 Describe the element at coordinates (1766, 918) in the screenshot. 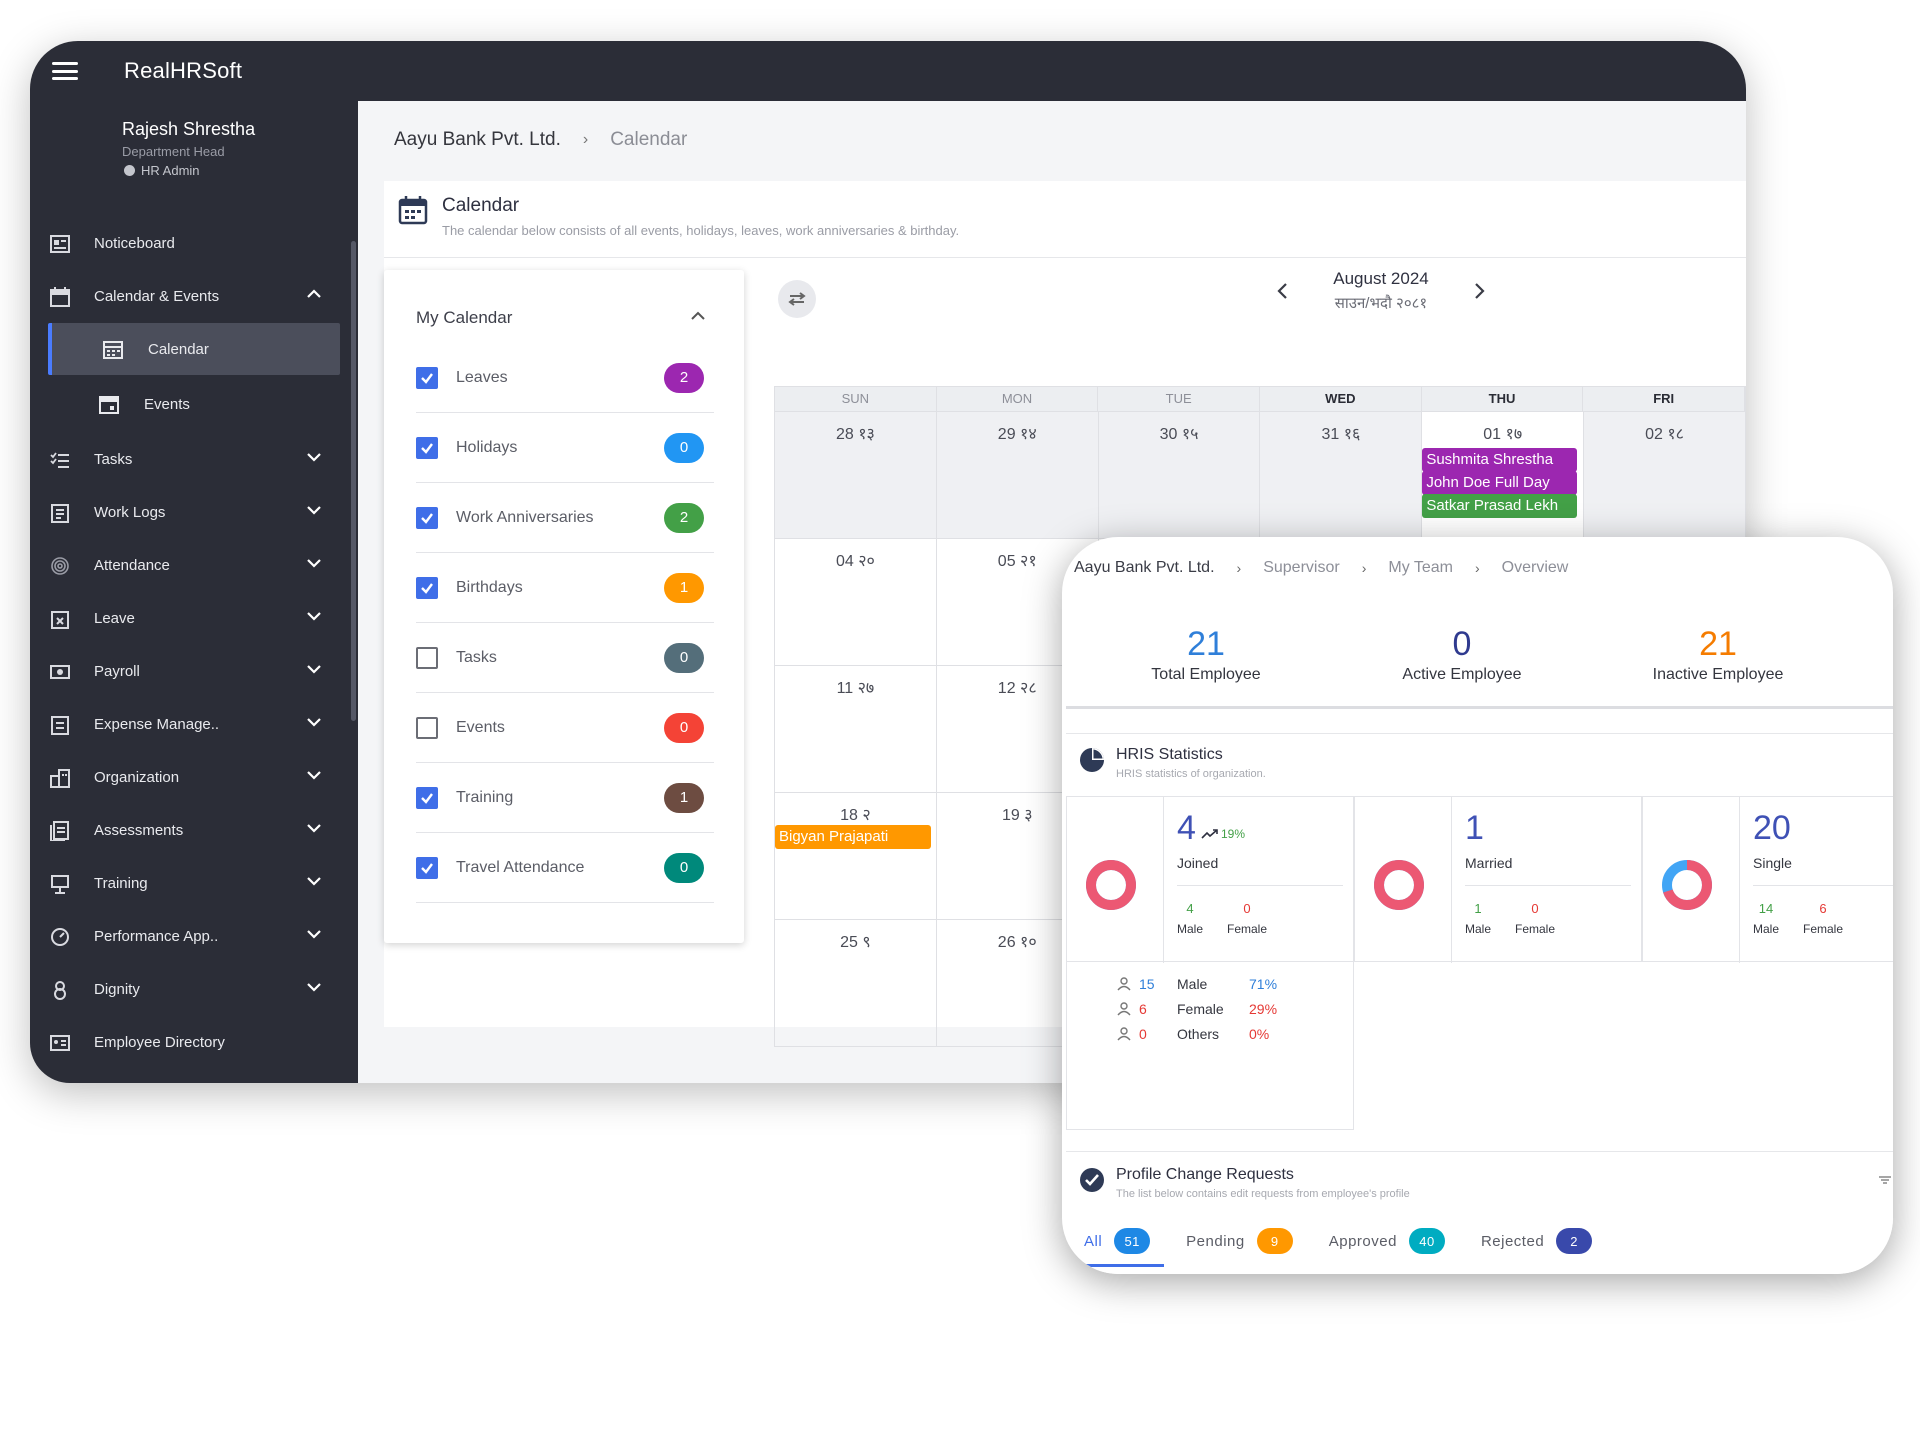

I see `male-count: 14 Male` at that location.